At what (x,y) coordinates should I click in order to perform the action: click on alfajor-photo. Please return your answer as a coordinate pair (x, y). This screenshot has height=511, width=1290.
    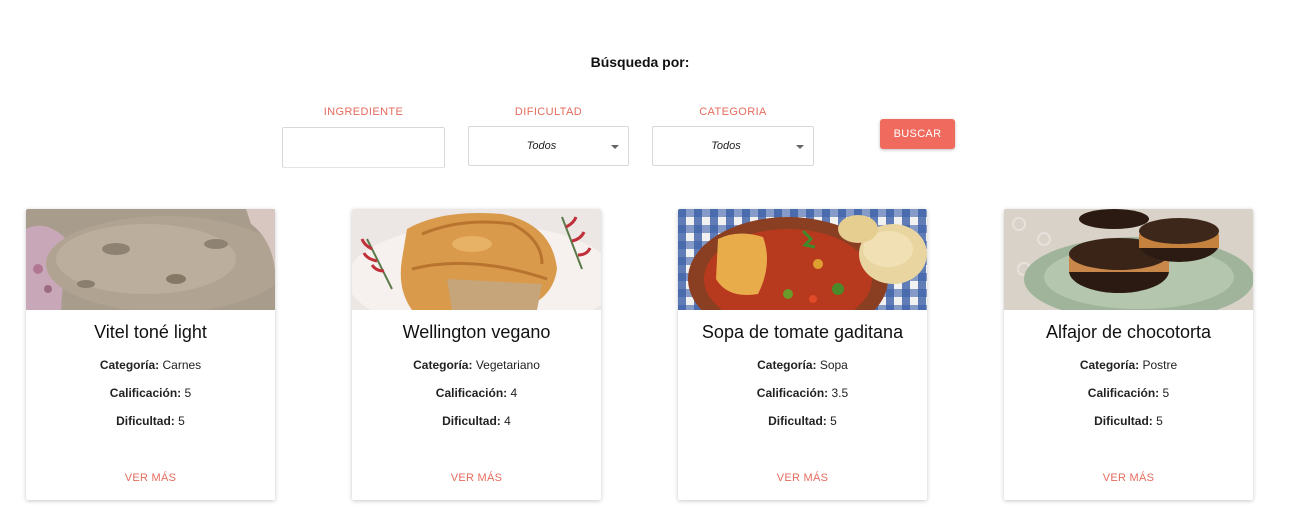
    Looking at the image, I should click on (1128, 259).